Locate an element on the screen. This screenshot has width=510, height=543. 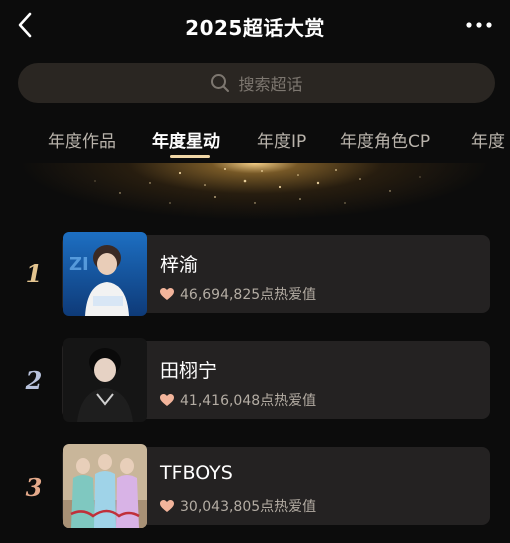
rank-number: 3 is located at coordinates (34, 487).